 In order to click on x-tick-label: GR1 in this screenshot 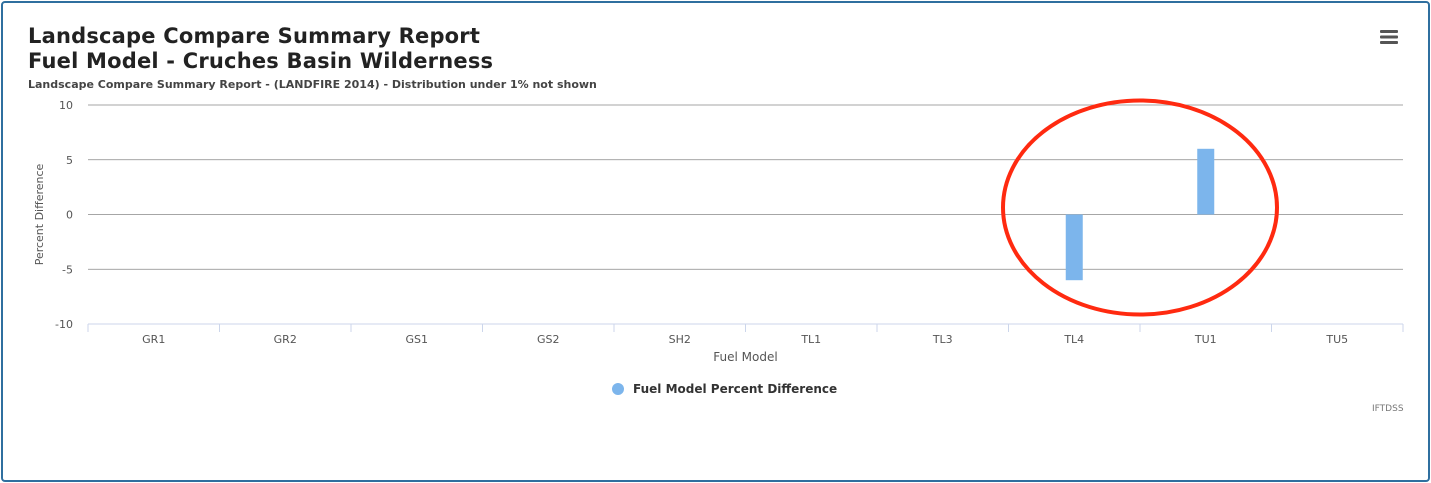, I will do `click(153, 339)`.